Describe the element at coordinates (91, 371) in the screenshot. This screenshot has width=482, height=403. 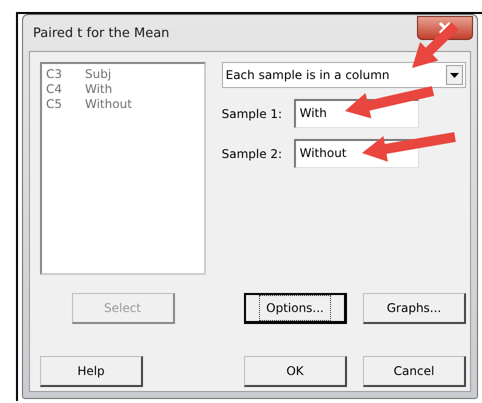
I see `help-button: Help` at that location.